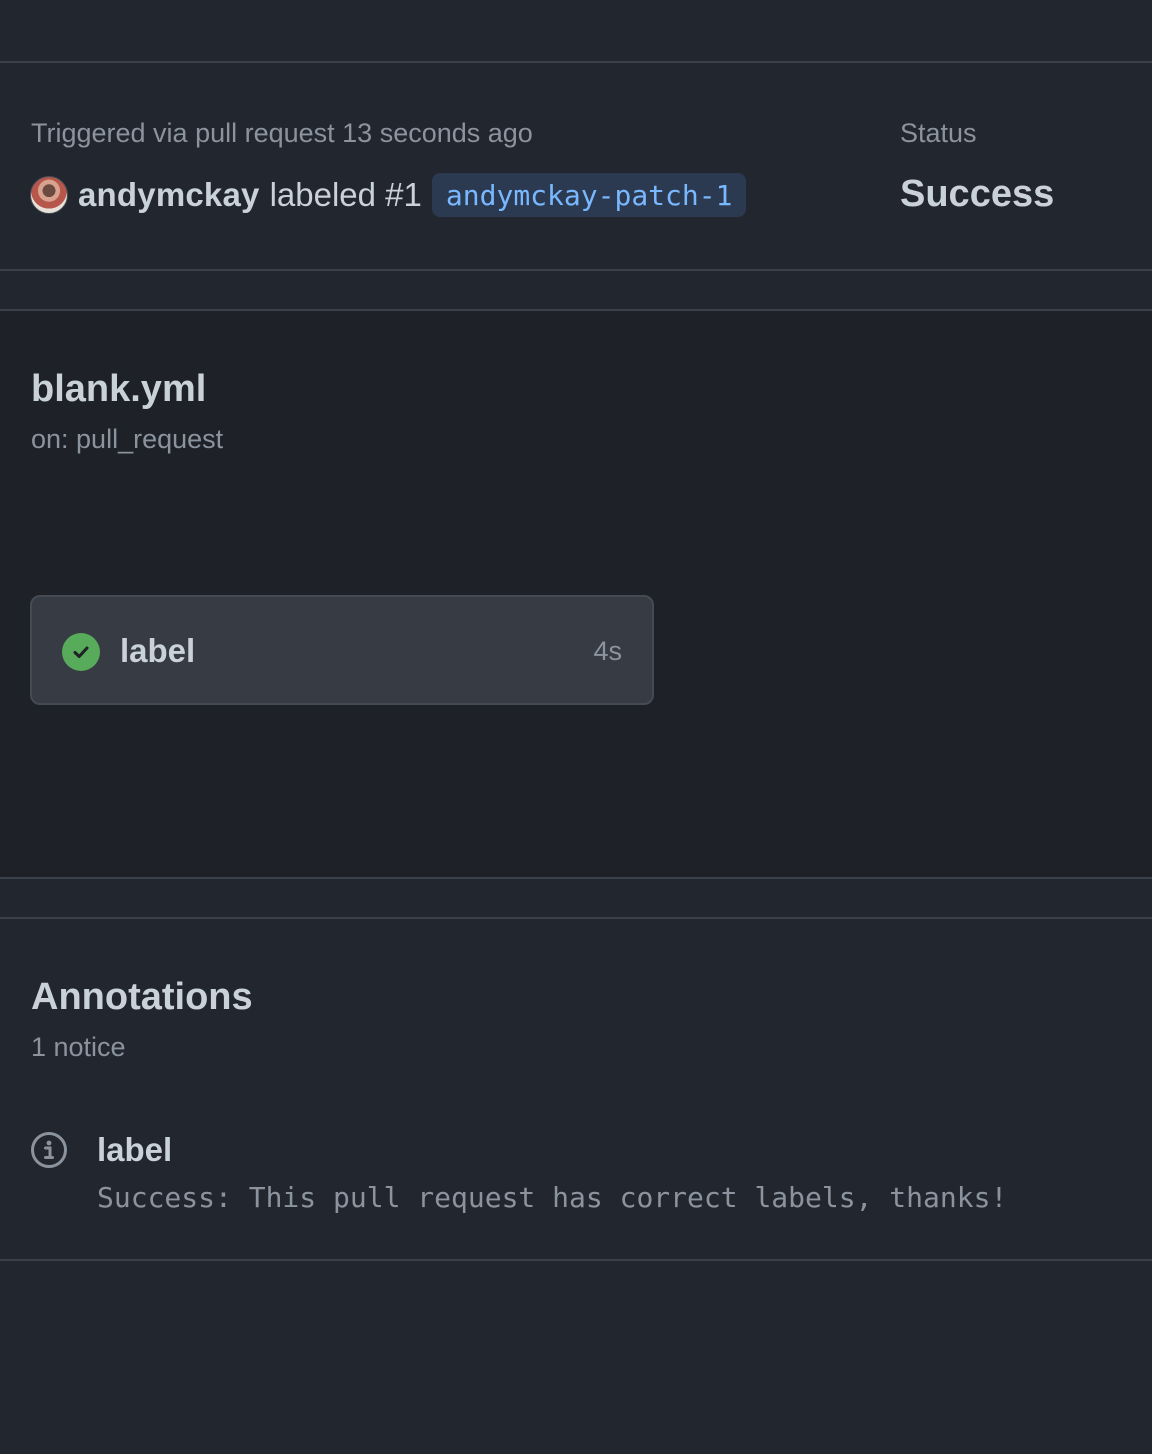  What do you see at coordinates (576, 270) in the screenshot?
I see `summary-divider` at bounding box center [576, 270].